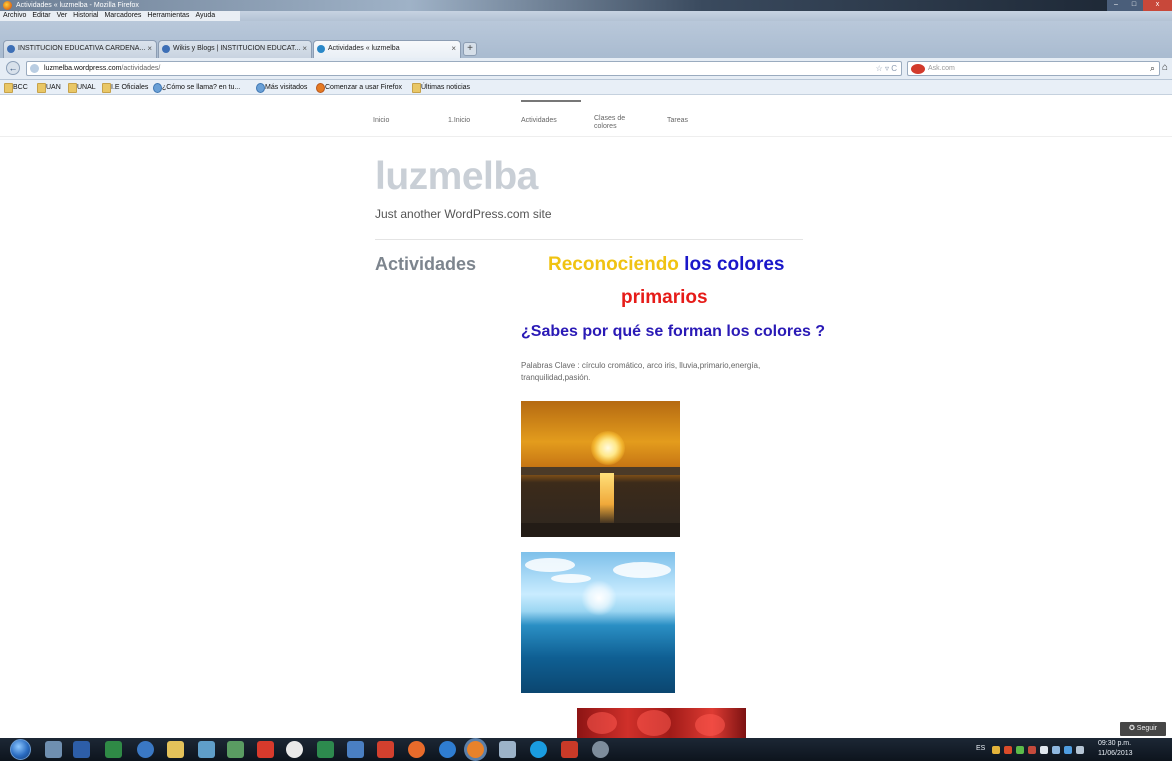 This screenshot has width=1172, height=761. What do you see at coordinates (387, 49) in the screenshot?
I see `tab-actividades: Actividades « luzmelba ×` at bounding box center [387, 49].